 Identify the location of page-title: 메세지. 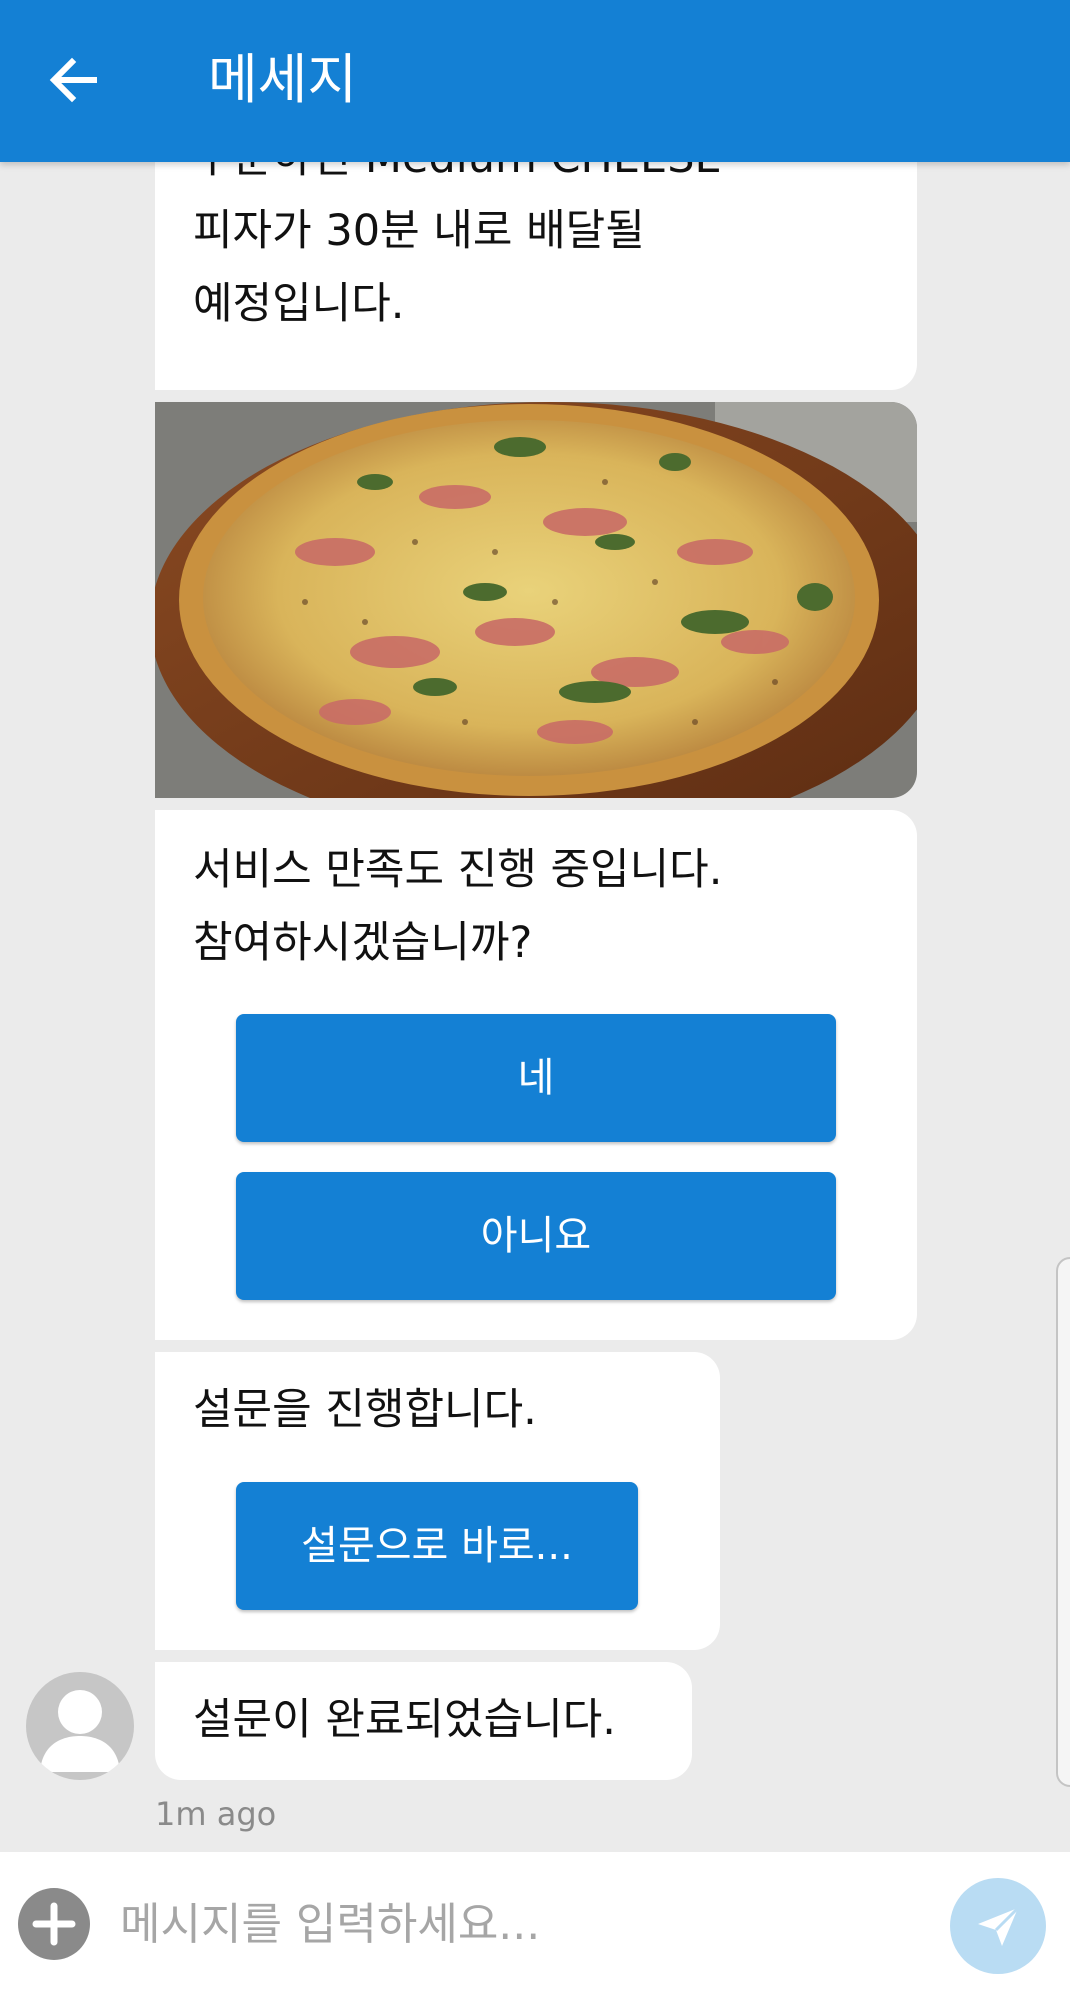
(283, 79).